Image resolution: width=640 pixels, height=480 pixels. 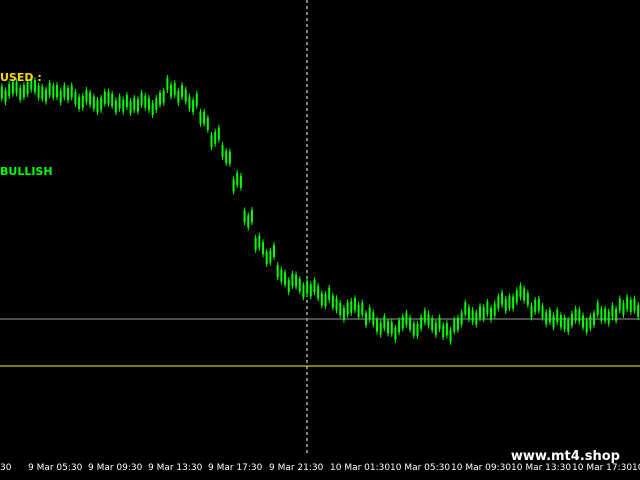 What do you see at coordinates (235, 468) in the screenshot?
I see `x-tick-label: 9 Mar 17:30` at bounding box center [235, 468].